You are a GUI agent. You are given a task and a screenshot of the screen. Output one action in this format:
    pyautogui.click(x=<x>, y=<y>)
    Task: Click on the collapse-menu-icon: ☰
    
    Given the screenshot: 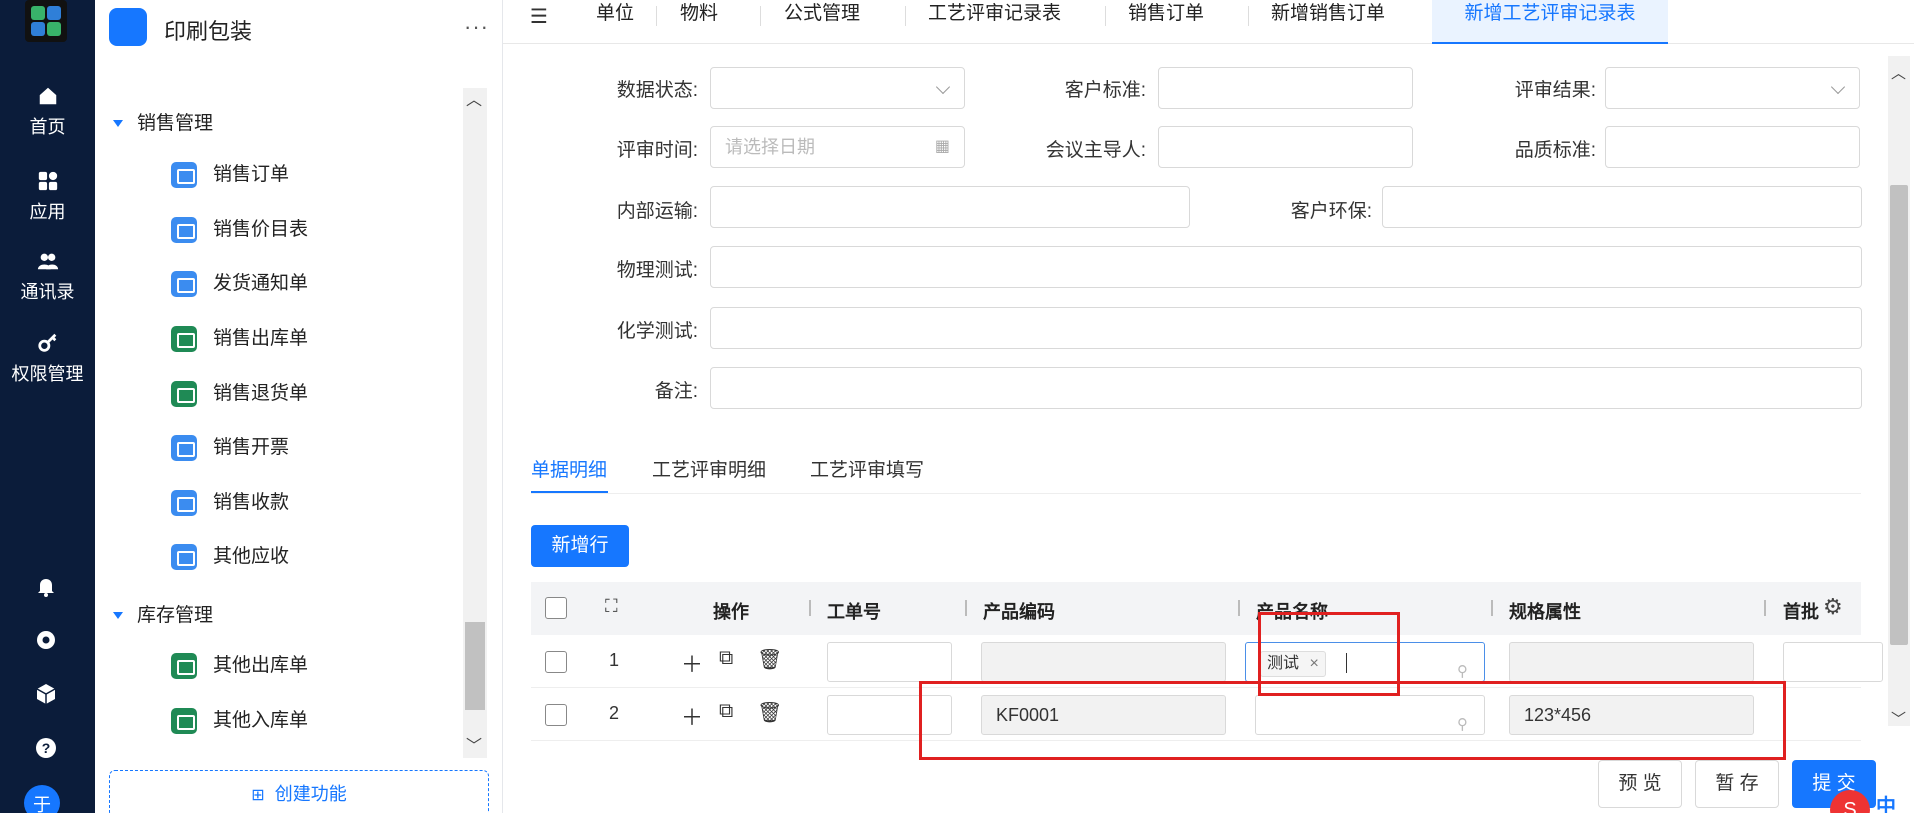 What is the action you would take?
    pyautogui.click(x=539, y=16)
    